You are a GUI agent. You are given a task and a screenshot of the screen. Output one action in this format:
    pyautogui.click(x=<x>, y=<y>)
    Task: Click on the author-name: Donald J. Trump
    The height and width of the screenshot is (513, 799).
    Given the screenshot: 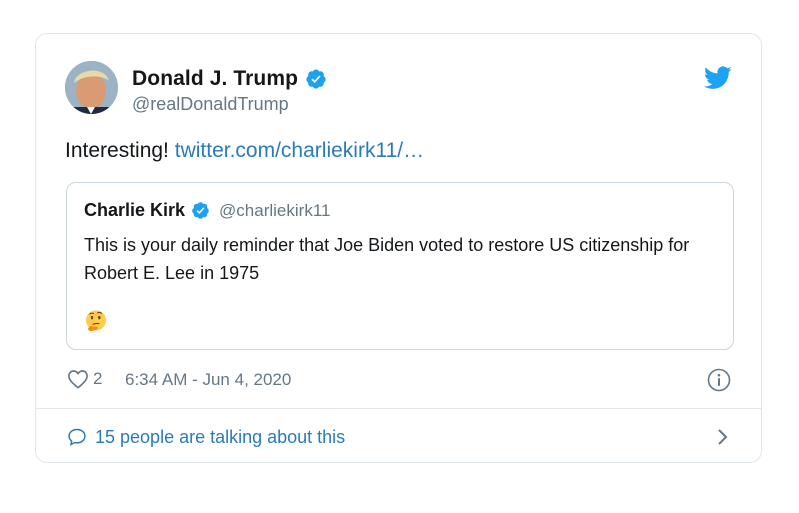 What is the action you would take?
    pyautogui.click(x=215, y=79)
    